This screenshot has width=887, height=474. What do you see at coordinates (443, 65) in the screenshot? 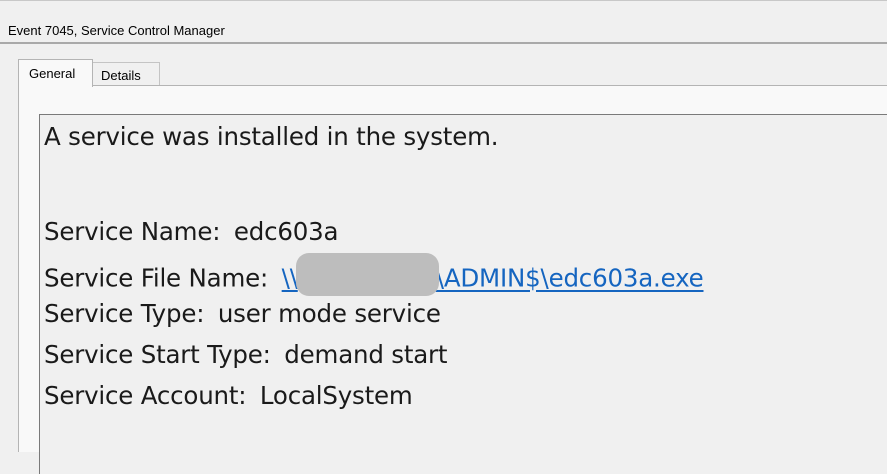
I see `tab-strip: General Details` at bounding box center [443, 65].